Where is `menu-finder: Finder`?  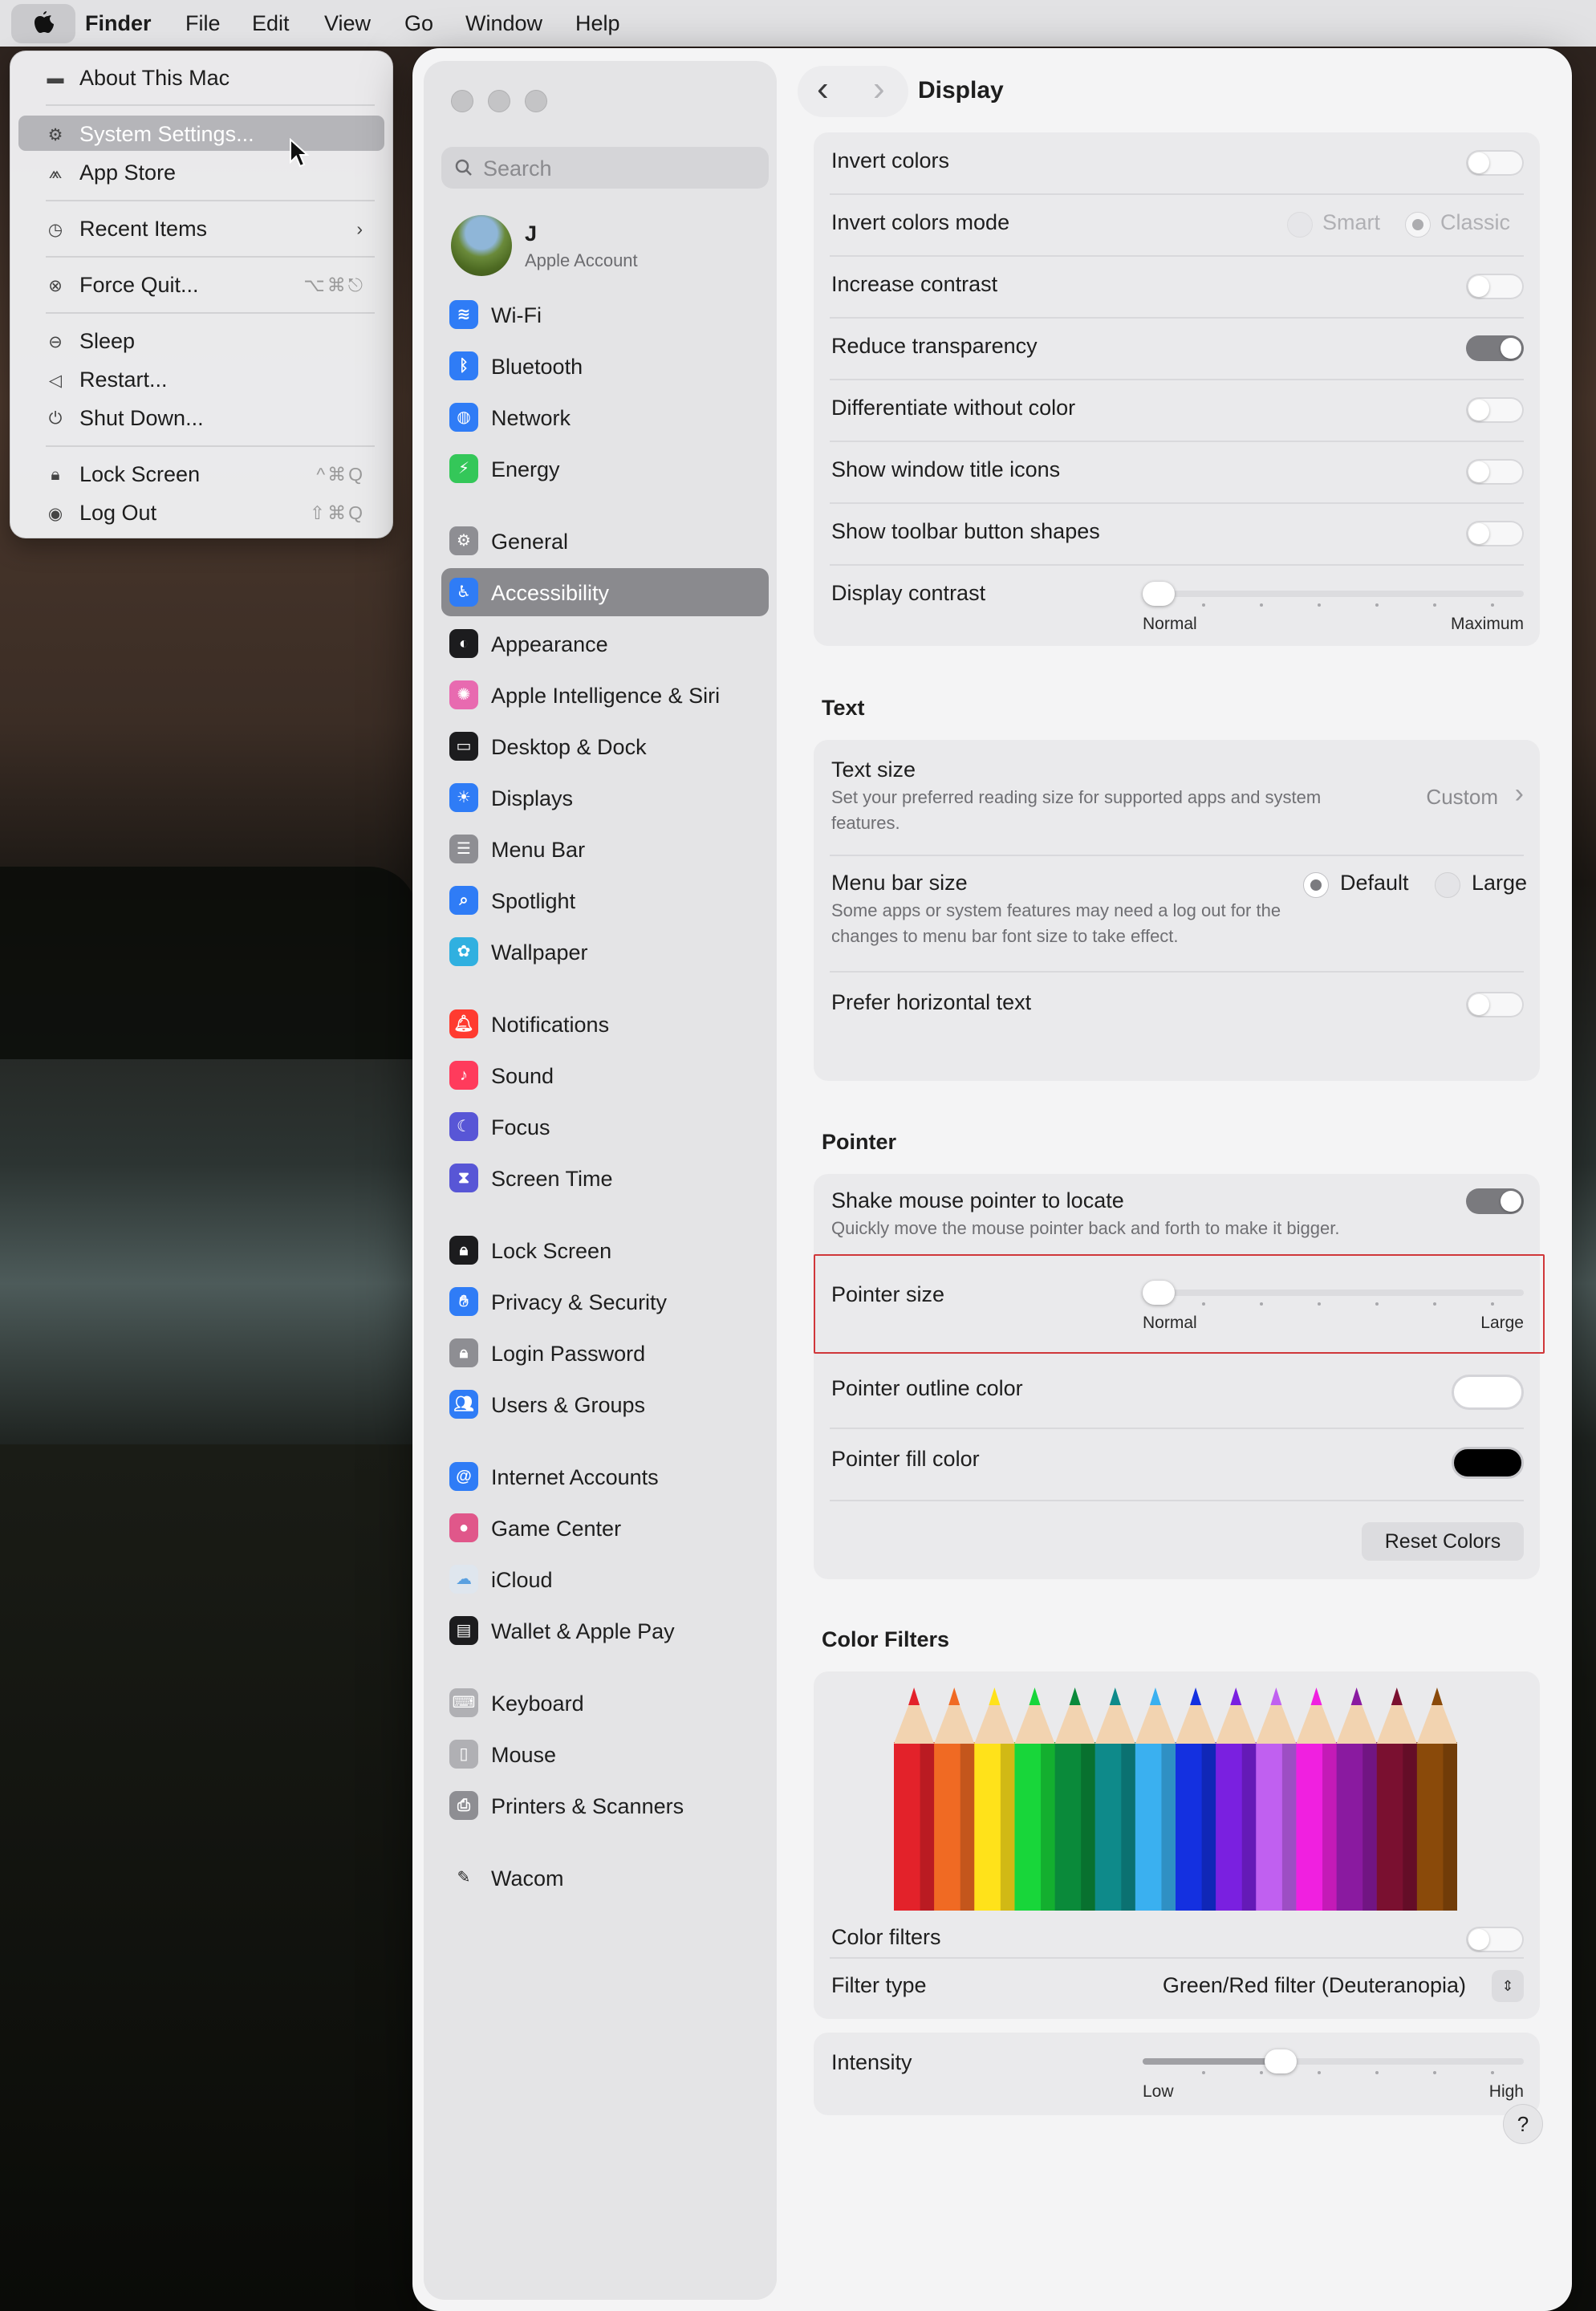 menu-finder: Finder is located at coordinates (119, 23).